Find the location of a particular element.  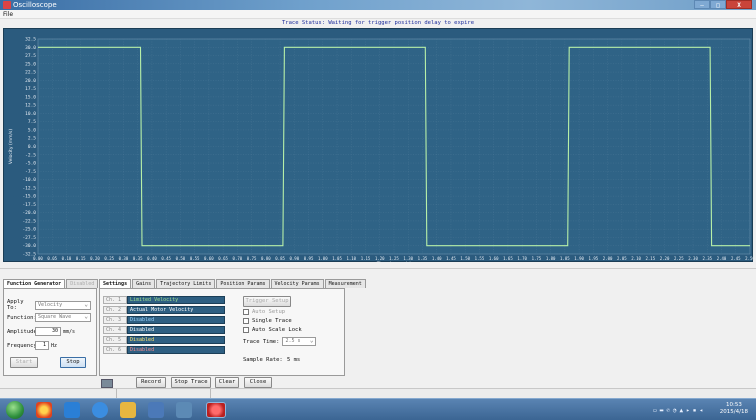

y-tick-label: -10.0 is located at coordinates (29, 180).